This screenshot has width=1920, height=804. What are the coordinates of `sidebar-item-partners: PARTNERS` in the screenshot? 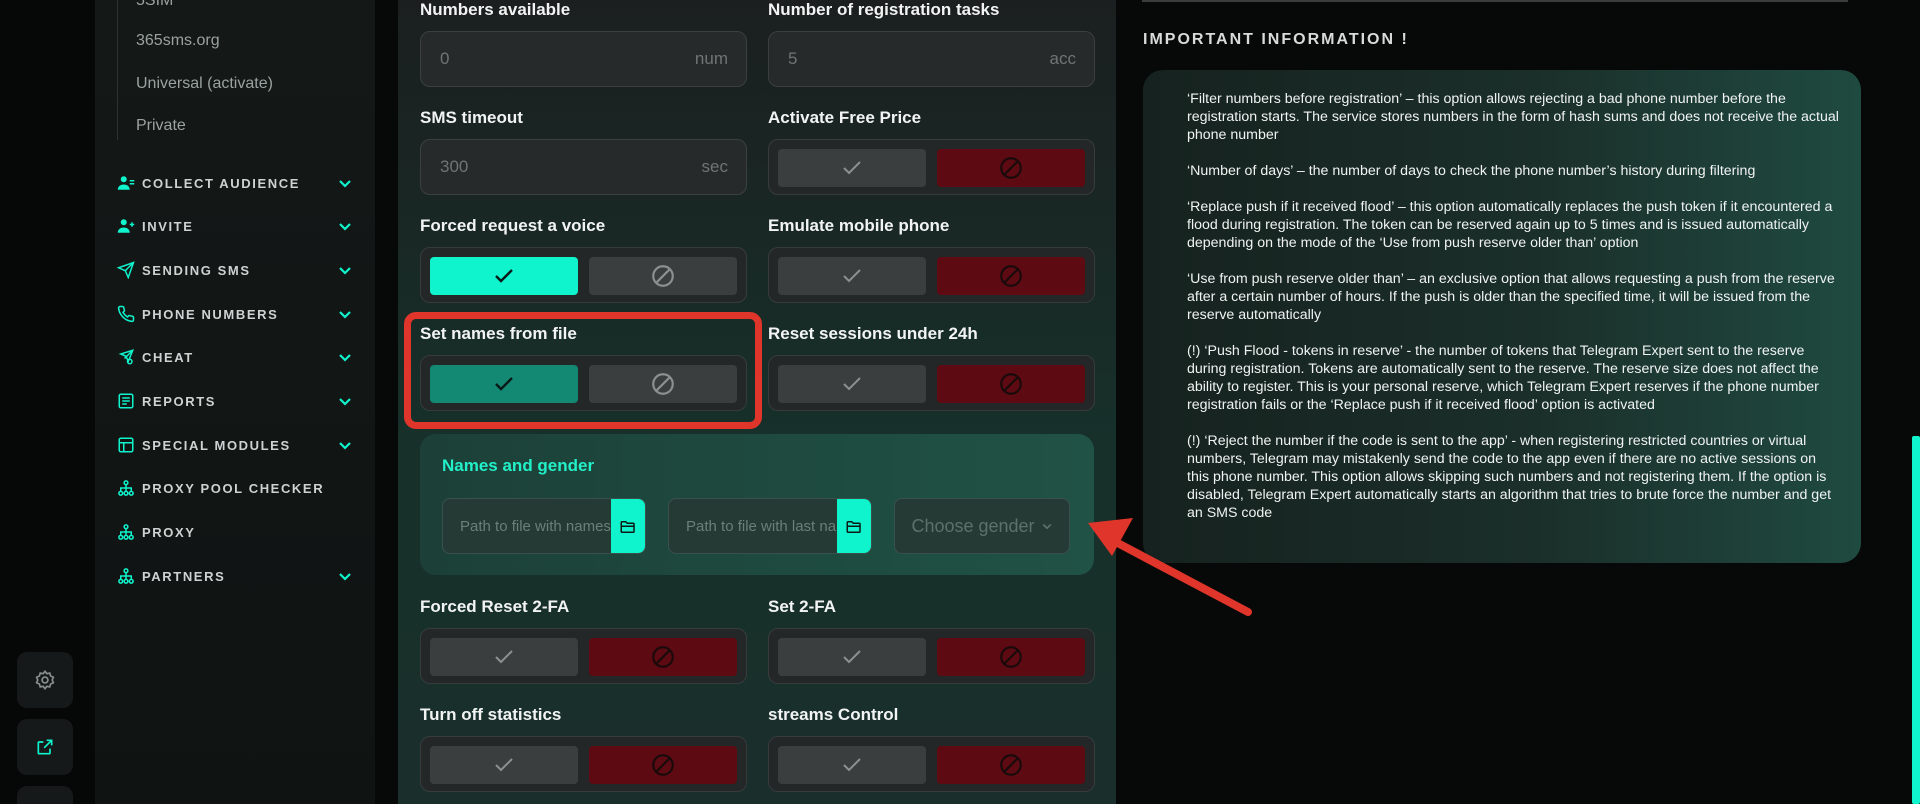 It's located at (235, 576).